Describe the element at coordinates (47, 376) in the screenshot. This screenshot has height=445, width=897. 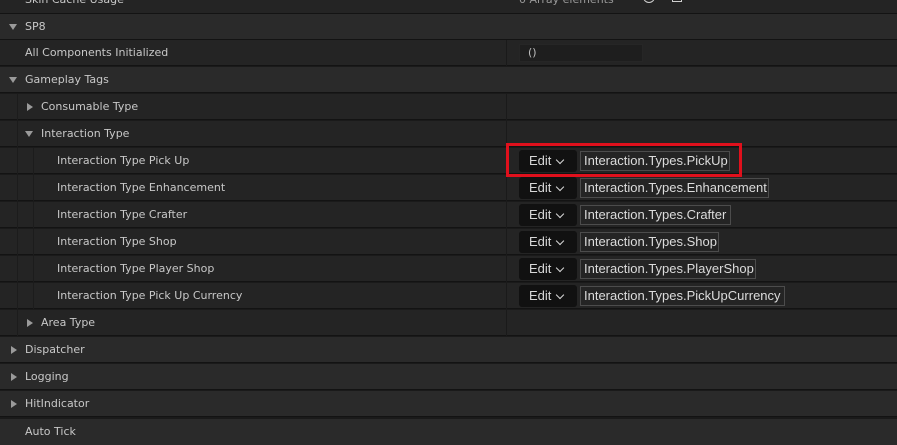
I see `category-label: Logging` at that location.